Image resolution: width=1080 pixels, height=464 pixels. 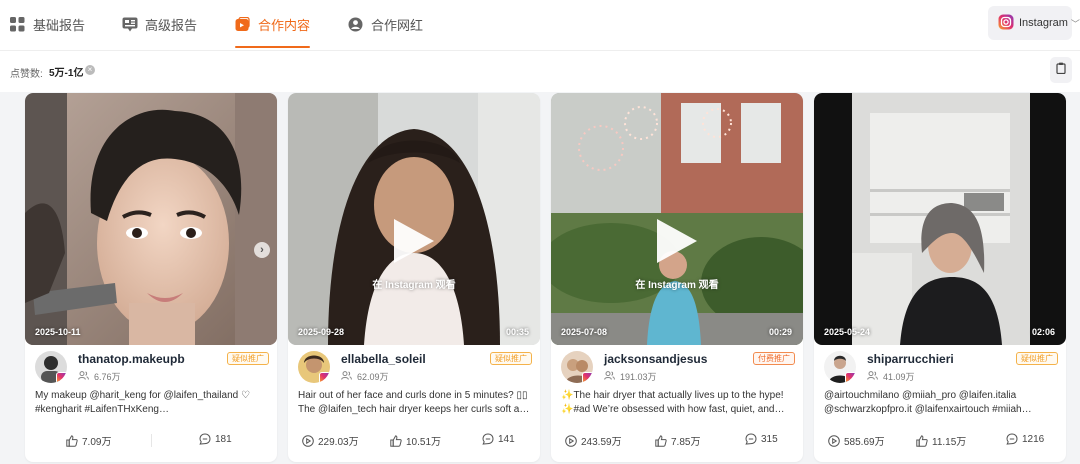 I want to click on views-stat: 243.59万, so click(x=593, y=440).